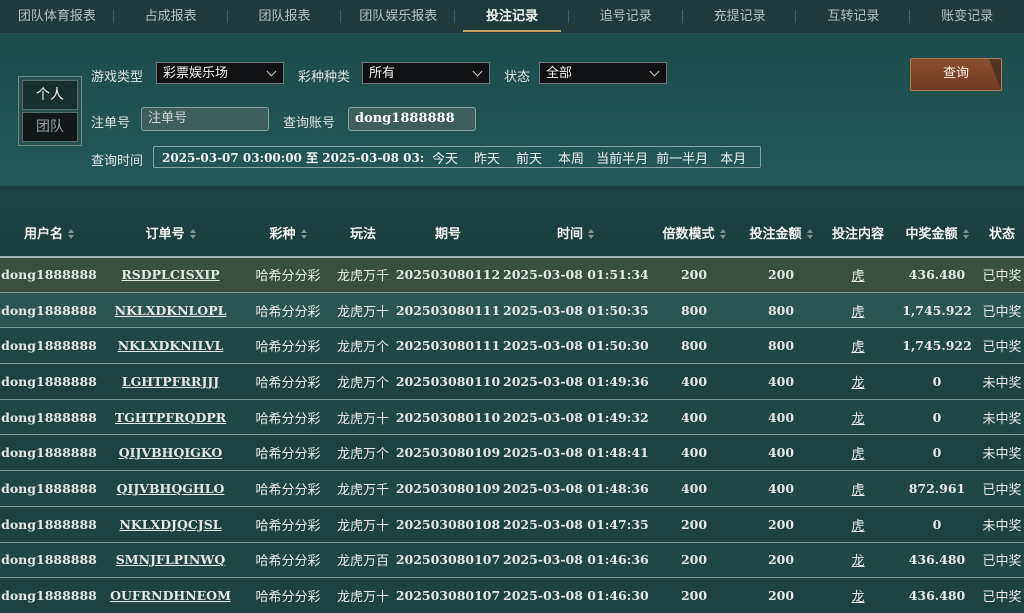  I want to click on tab-bet-records: 投注记录, so click(512, 16).